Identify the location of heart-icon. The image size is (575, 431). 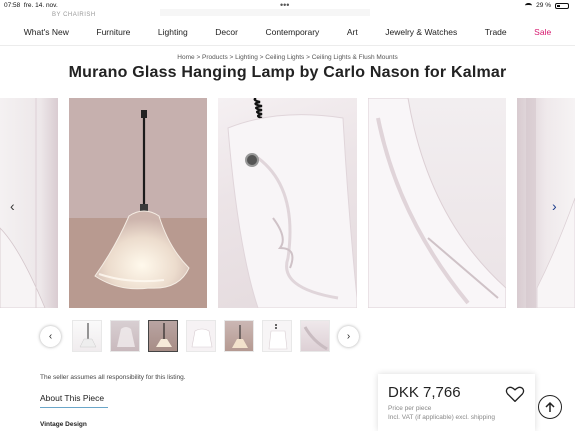
(515, 394).